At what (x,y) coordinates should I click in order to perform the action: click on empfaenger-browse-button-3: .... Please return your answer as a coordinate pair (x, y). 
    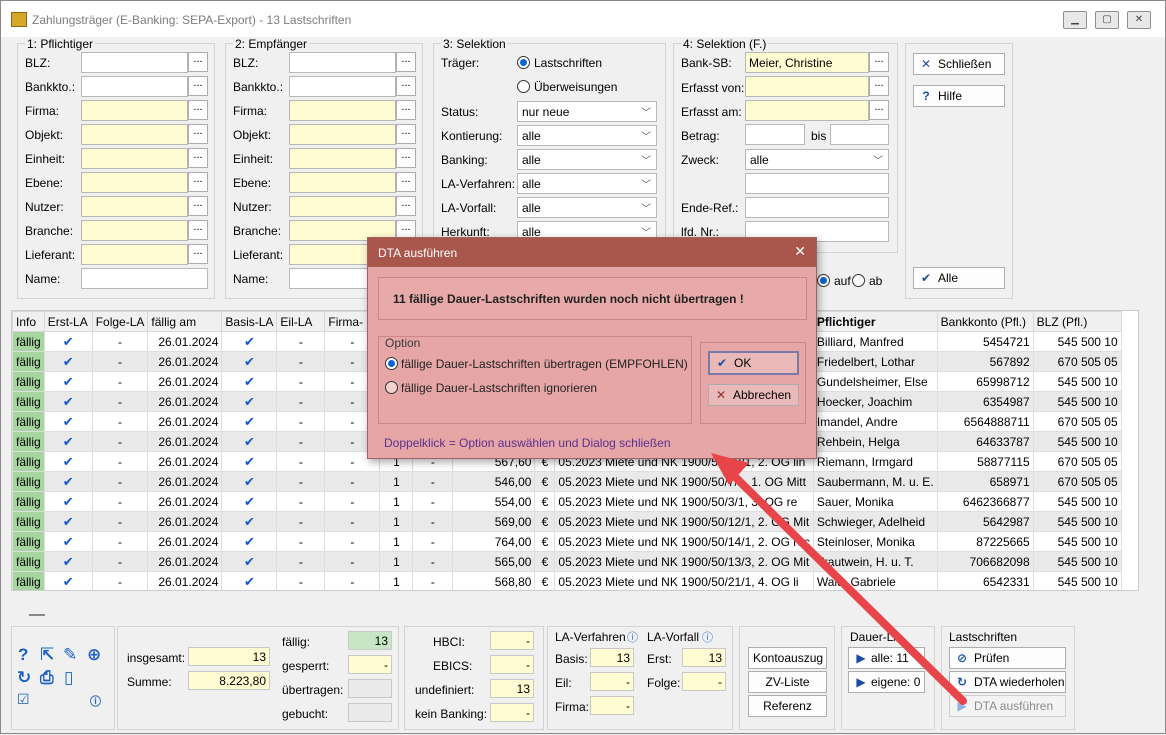
    Looking at the image, I should click on (406, 134).